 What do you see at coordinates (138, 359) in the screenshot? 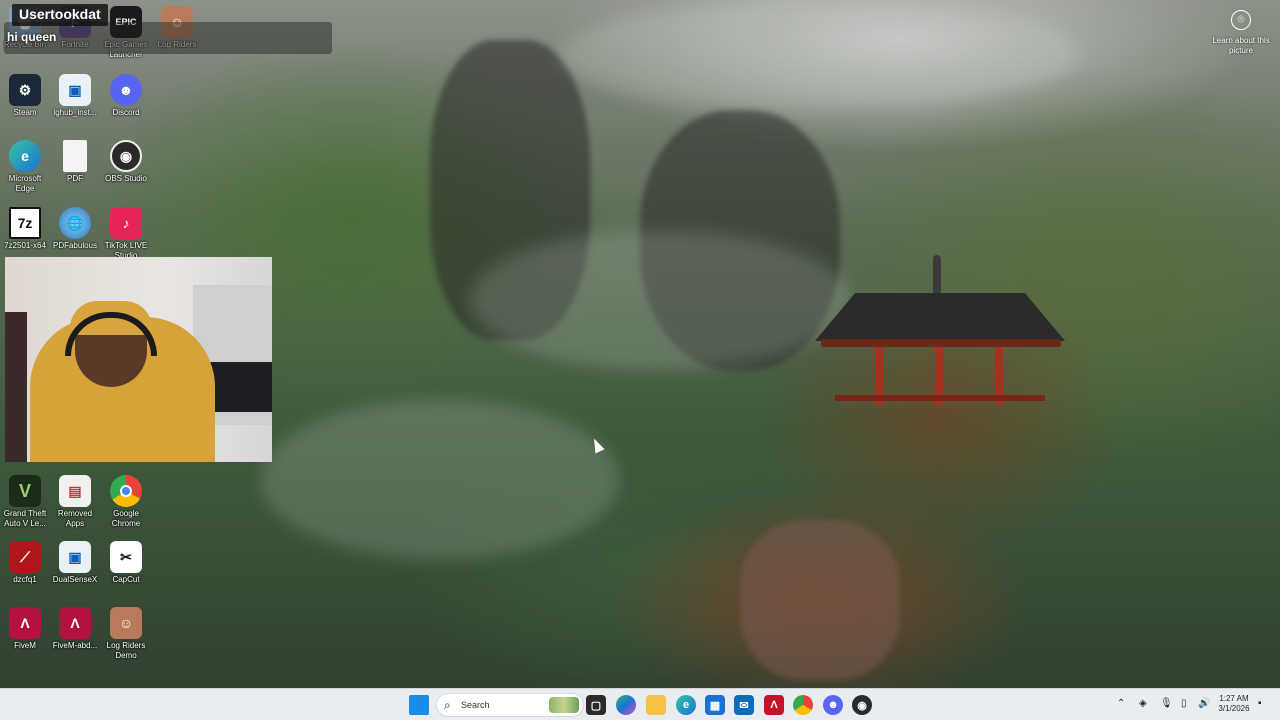
I see `webcam-feed` at bounding box center [138, 359].